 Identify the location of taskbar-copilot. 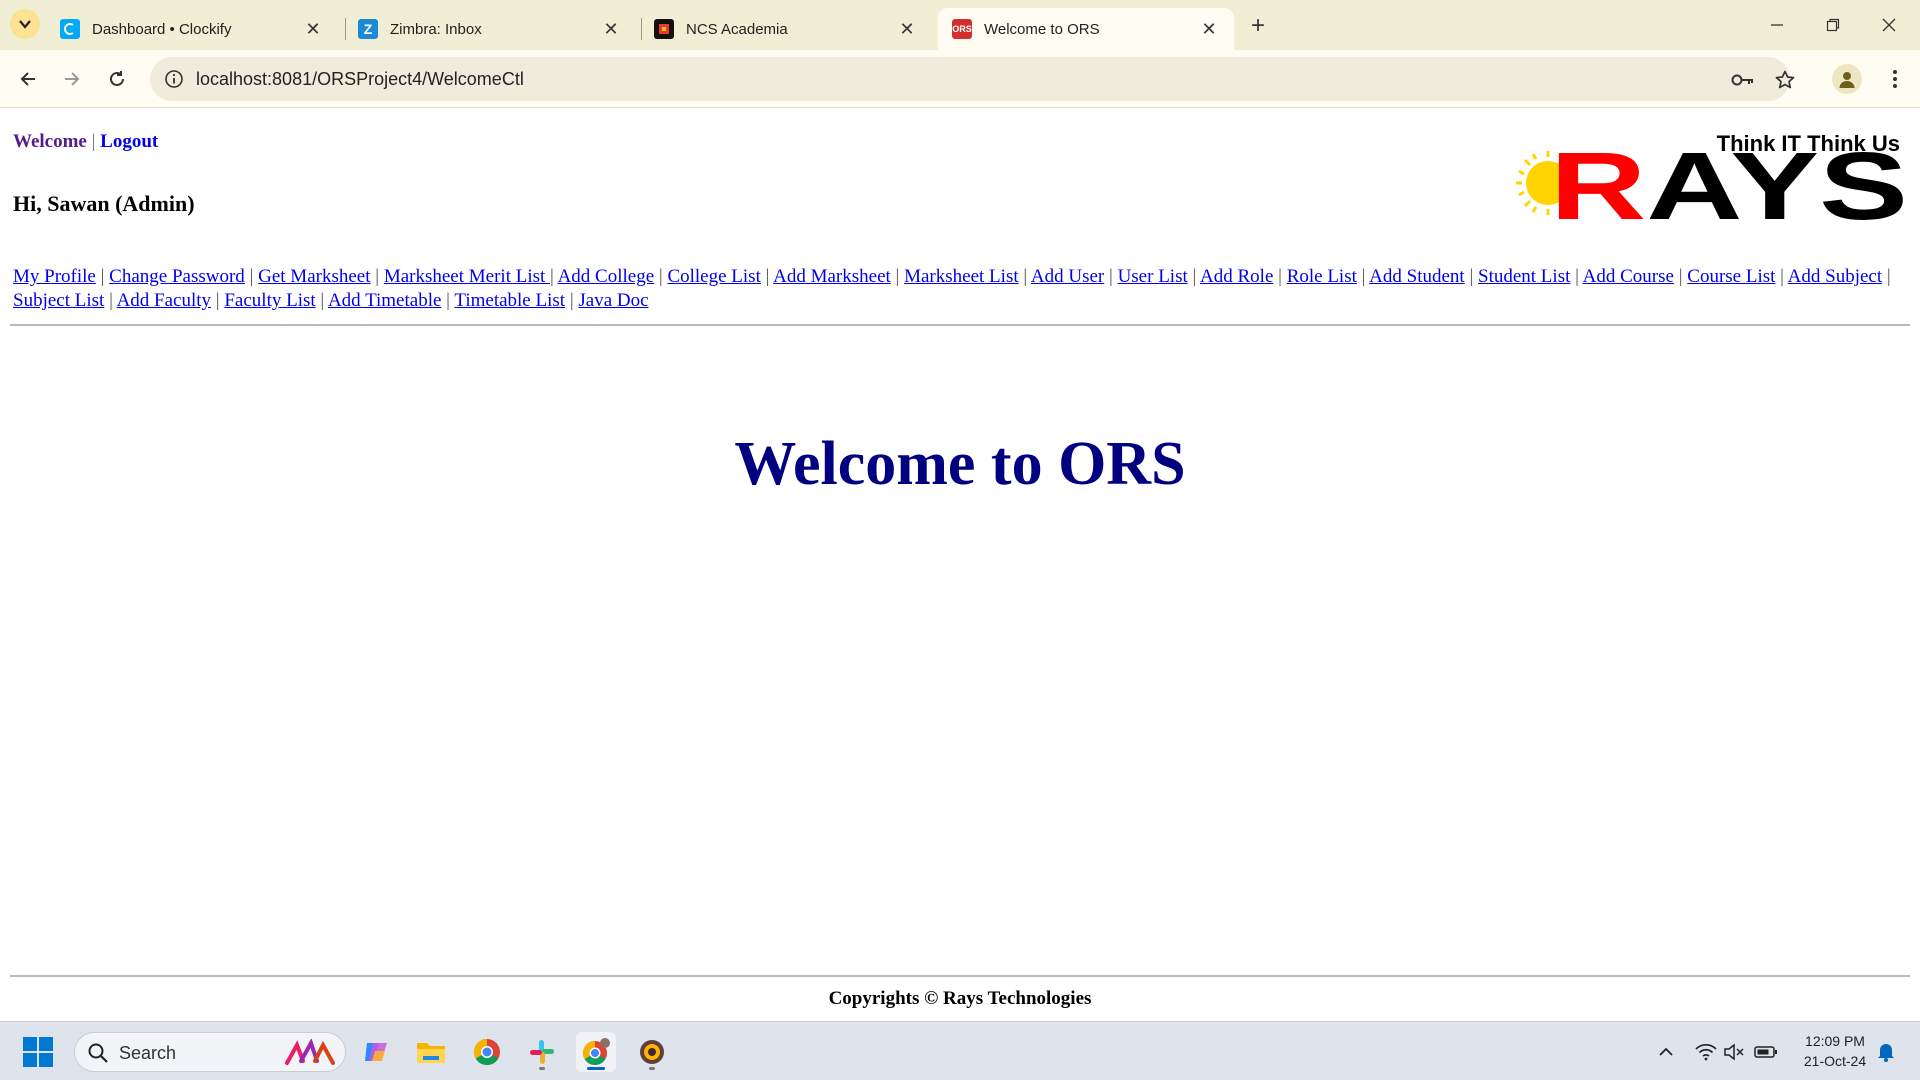
(376, 1052).